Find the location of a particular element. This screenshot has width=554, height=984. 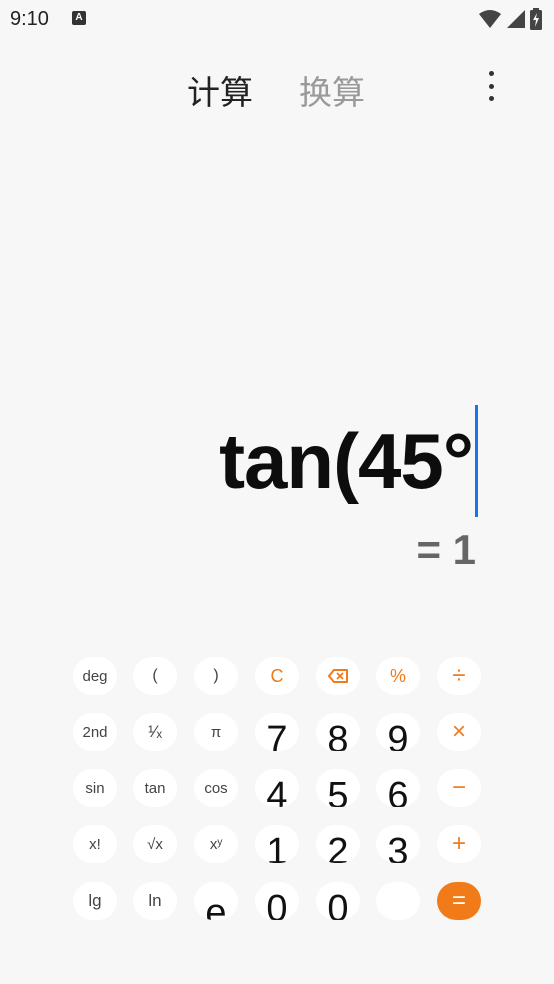

header: 计算 换算 is located at coordinates (277, 87).